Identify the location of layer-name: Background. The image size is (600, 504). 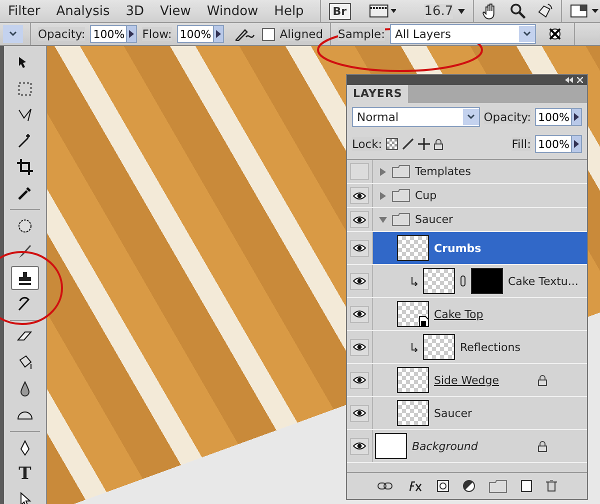
(445, 446).